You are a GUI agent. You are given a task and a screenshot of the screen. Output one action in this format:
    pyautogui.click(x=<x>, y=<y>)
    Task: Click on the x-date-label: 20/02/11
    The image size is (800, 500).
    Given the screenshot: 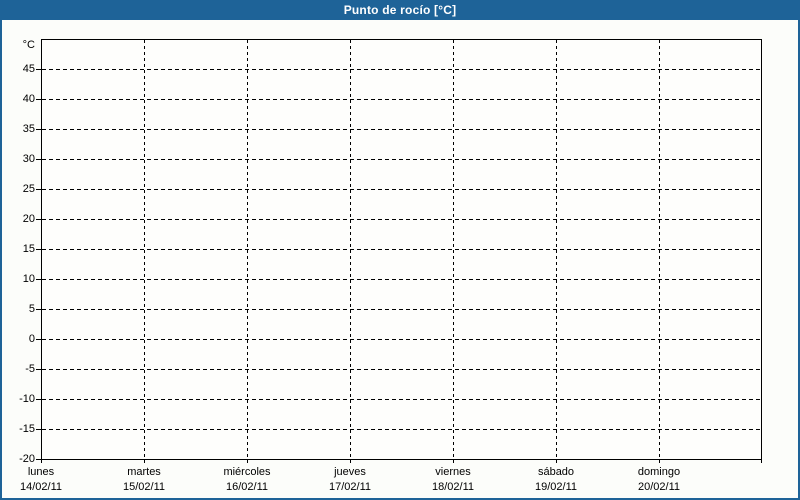 What is the action you would take?
    pyautogui.click(x=658, y=487)
    